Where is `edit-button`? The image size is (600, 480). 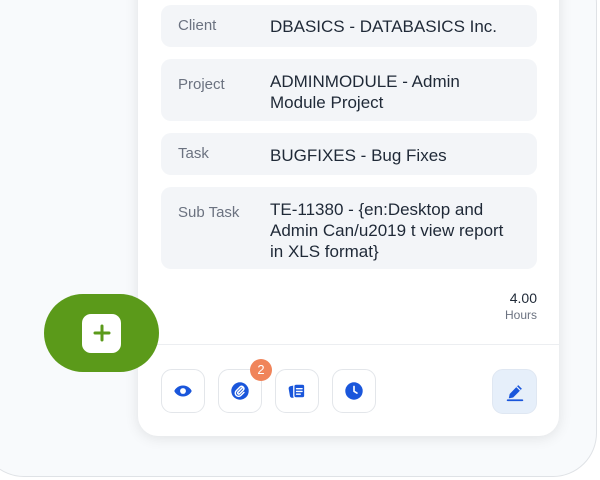 edit-button is located at coordinates (514, 391).